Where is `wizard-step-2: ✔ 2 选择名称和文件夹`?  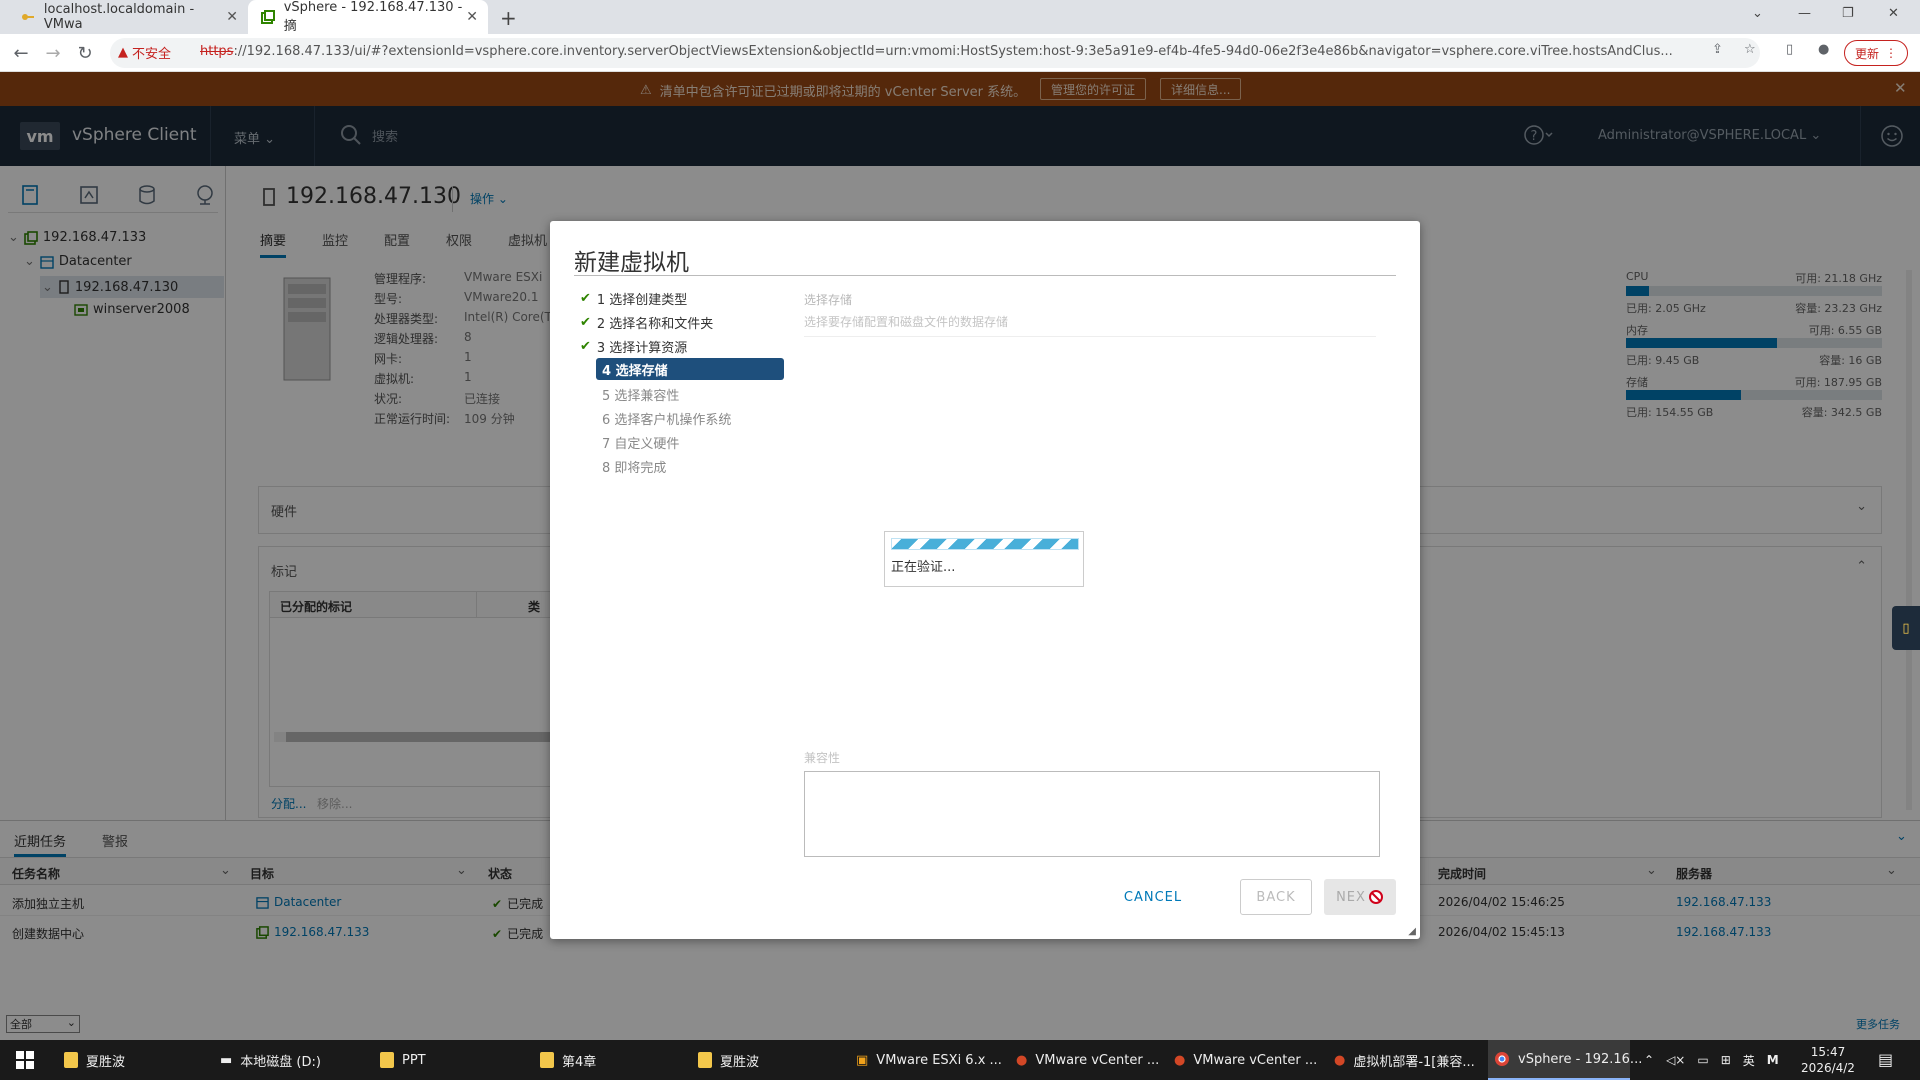
wizard-step-2: ✔ 2 选择名称和文件夹 is located at coordinates (646, 322).